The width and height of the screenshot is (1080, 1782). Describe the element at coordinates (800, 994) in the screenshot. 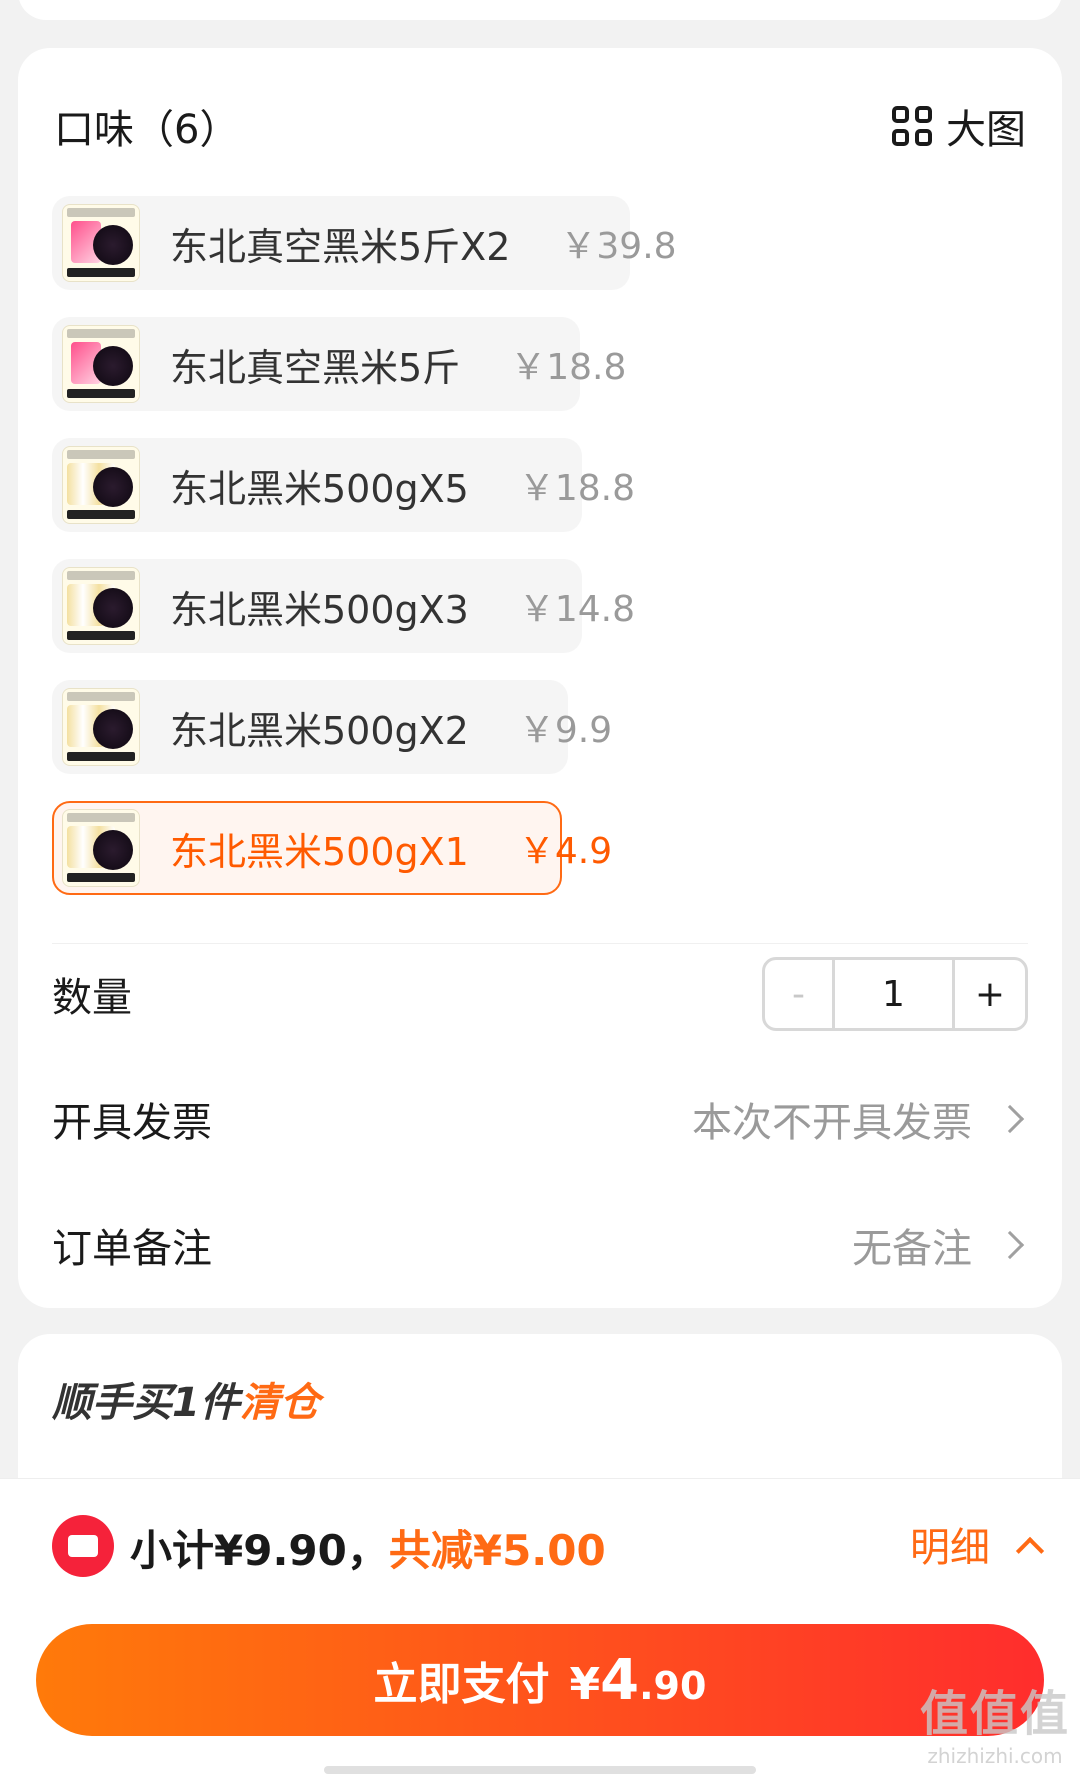

I see `decrement-button: -` at that location.